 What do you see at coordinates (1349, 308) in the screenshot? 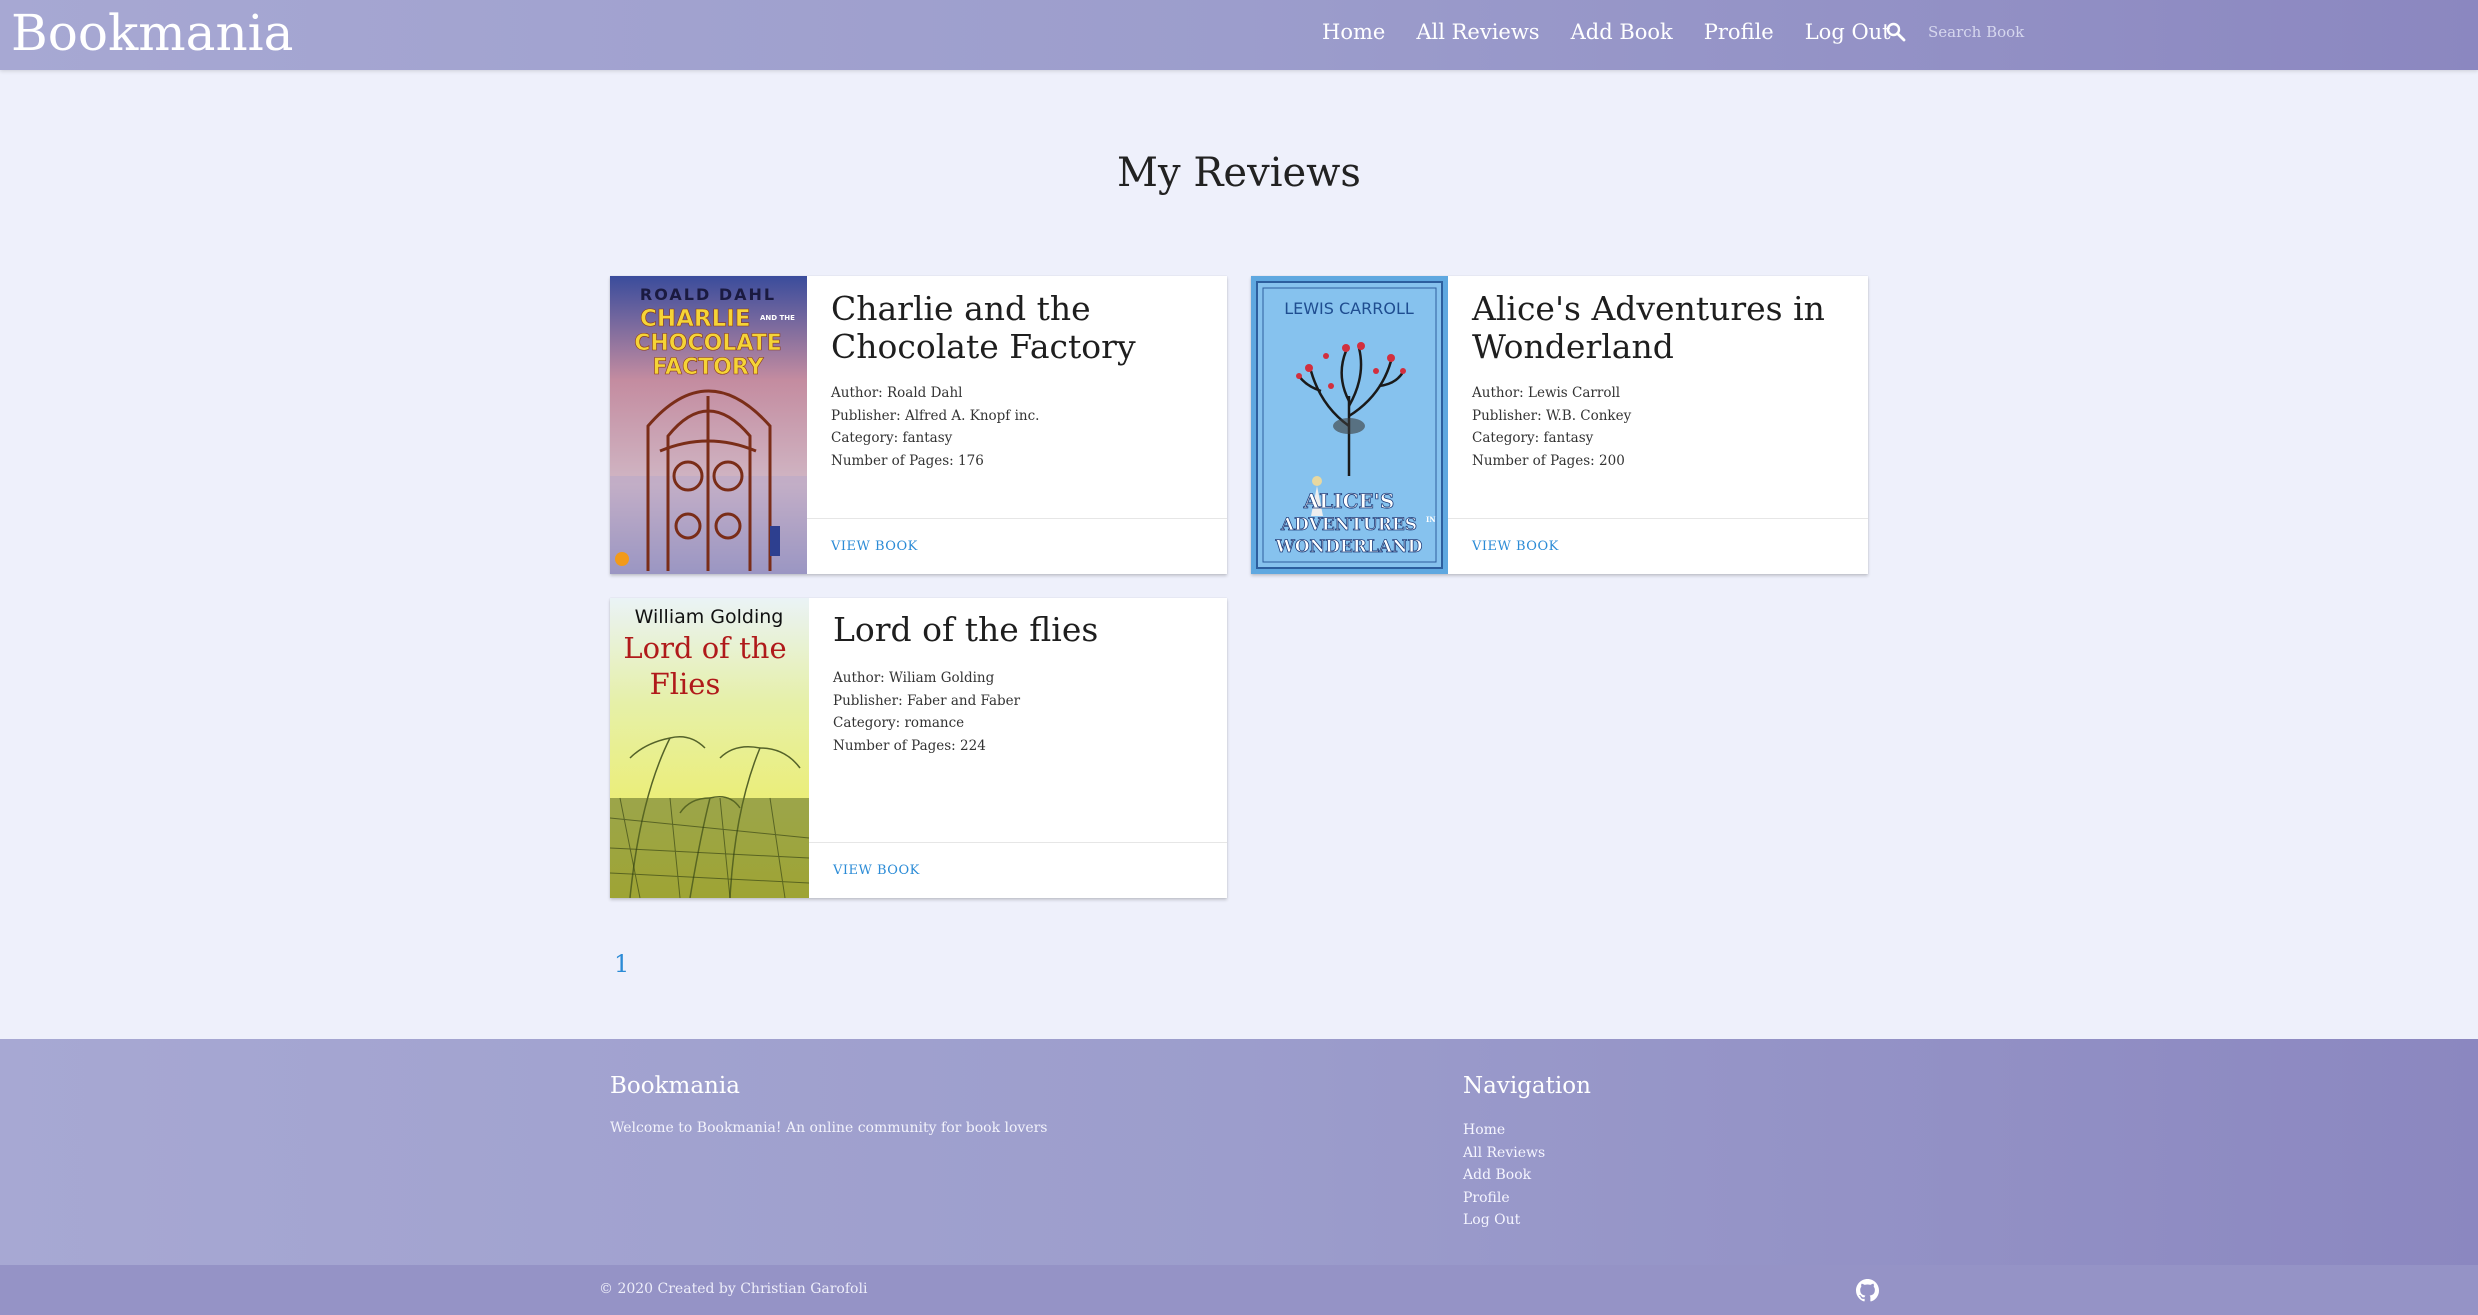
I see `cover-author-text: LEWIS CARROLL` at bounding box center [1349, 308].